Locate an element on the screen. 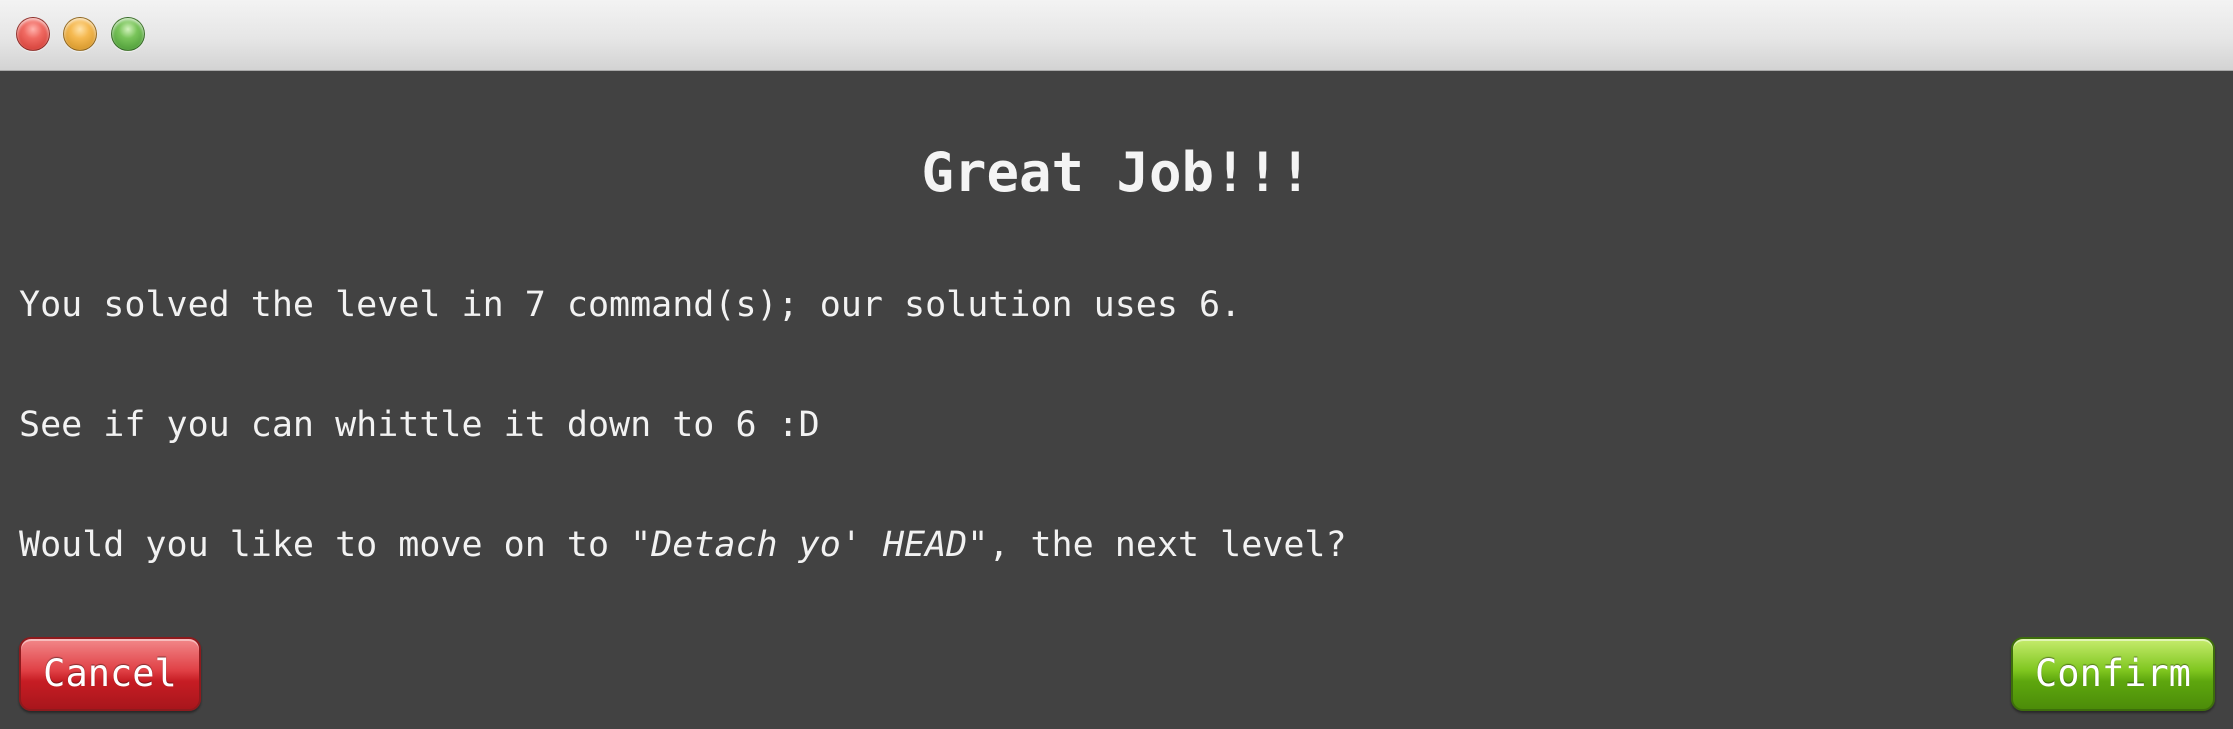 This screenshot has height=729, width=2233. zoom-icon is located at coordinates (128, 34).